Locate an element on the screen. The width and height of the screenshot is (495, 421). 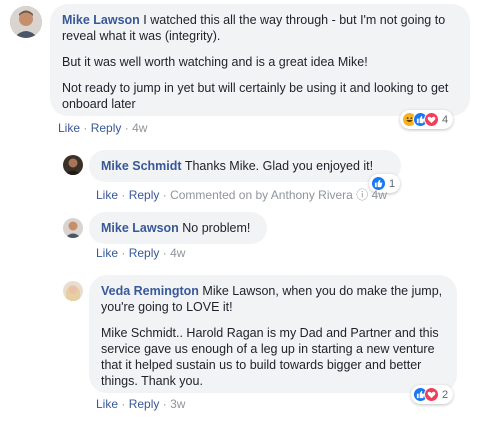
comment-actions: Like · Reply · 3w is located at coordinates (140, 404).